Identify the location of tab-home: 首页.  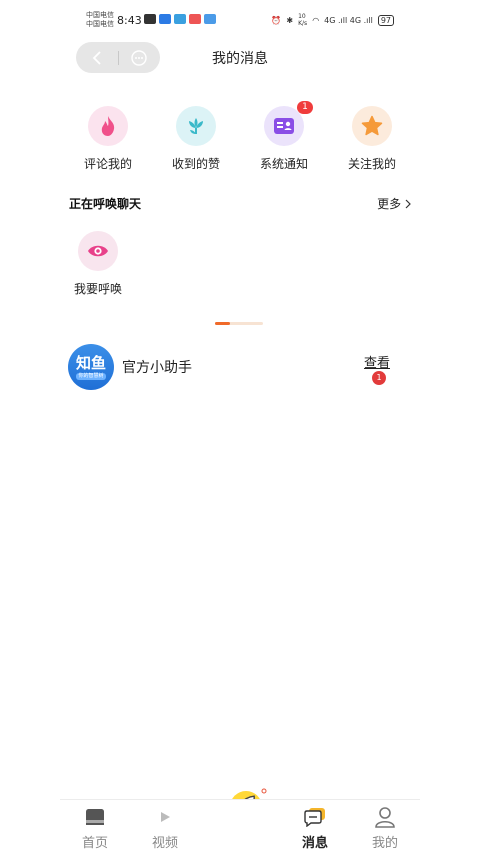
(95, 828).